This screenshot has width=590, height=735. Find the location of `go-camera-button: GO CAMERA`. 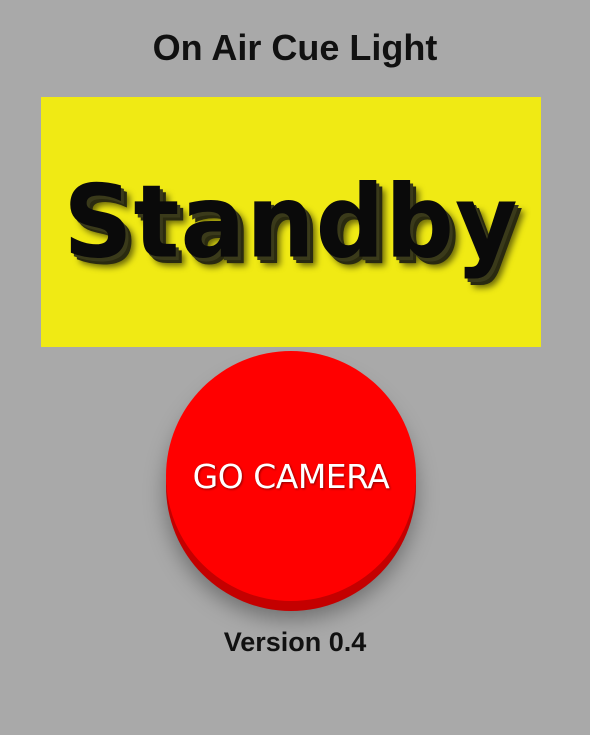

go-camera-button: GO CAMERA is located at coordinates (291, 476).